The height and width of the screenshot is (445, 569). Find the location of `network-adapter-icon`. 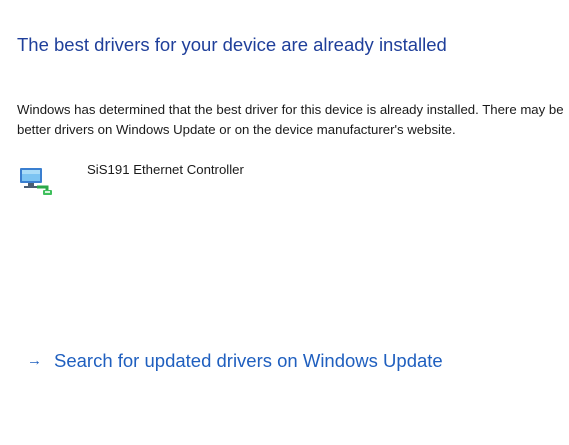

network-adapter-icon is located at coordinates (36, 180).